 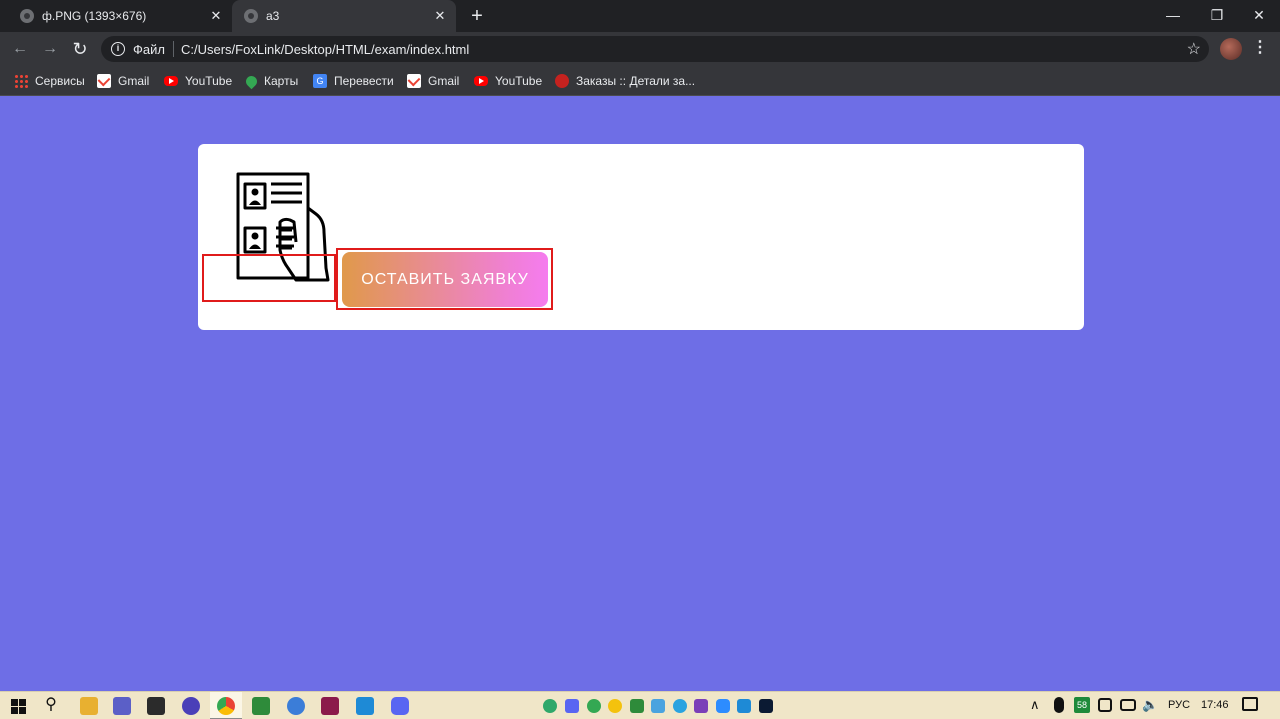 What do you see at coordinates (766, 706) in the screenshot?
I see `photoshop-icon` at bounding box center [766, 706].